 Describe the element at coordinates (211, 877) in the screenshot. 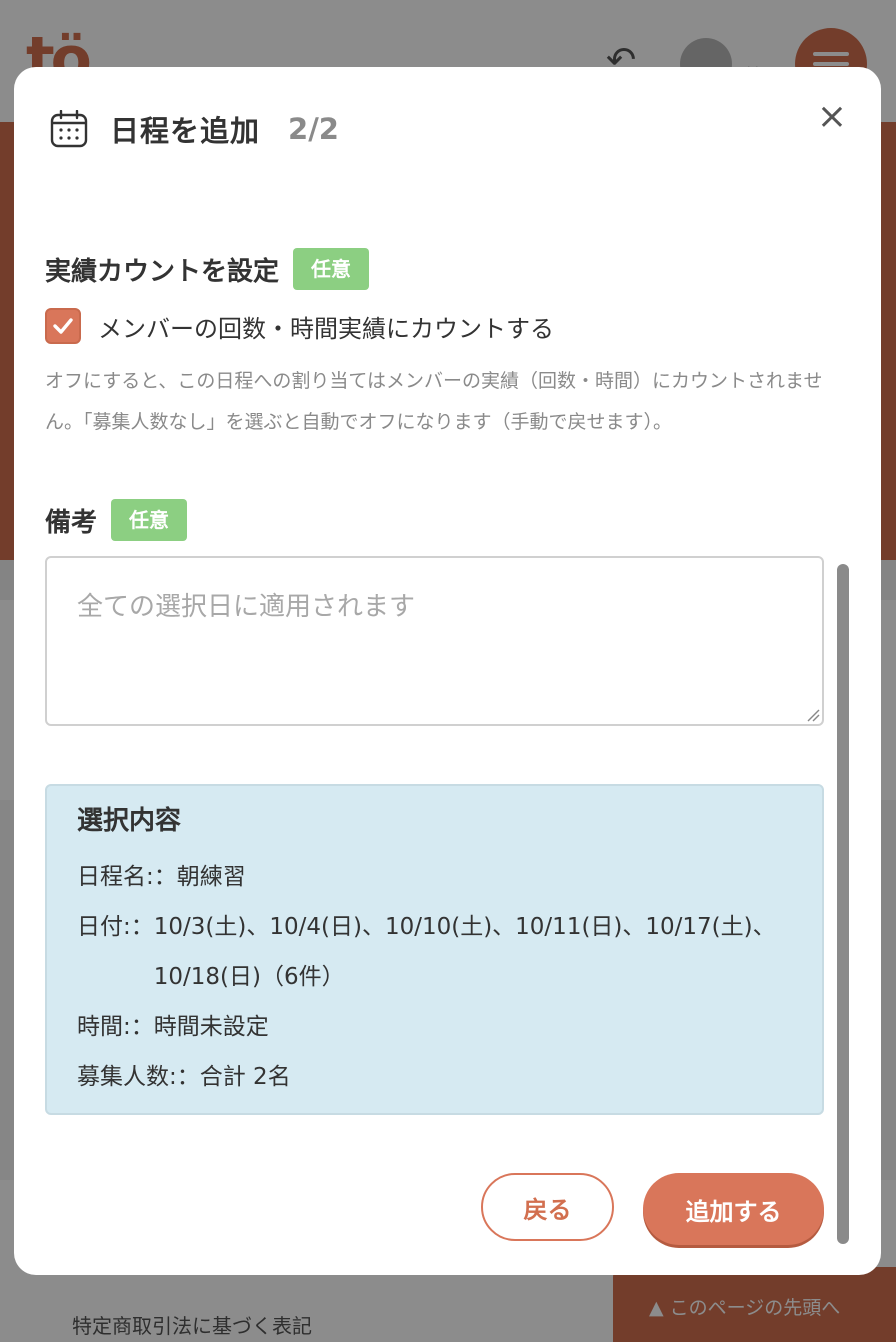

I see `summary-value: 朝練習` at that location.